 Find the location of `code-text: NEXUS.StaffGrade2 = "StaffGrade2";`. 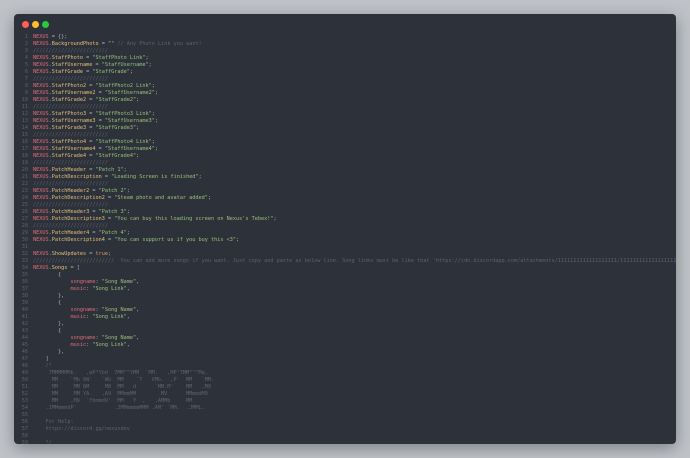

code-text: NEXUS.StaffGrade2 = "StaffGrade2"; is located at coordinates (86, 100).